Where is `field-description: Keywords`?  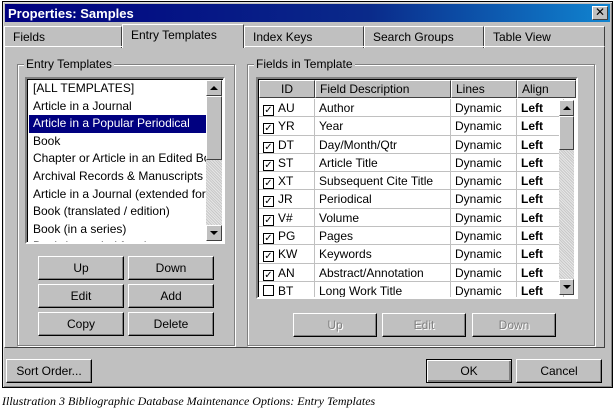
field-description: Keywords is located at coordinates (383, 254).